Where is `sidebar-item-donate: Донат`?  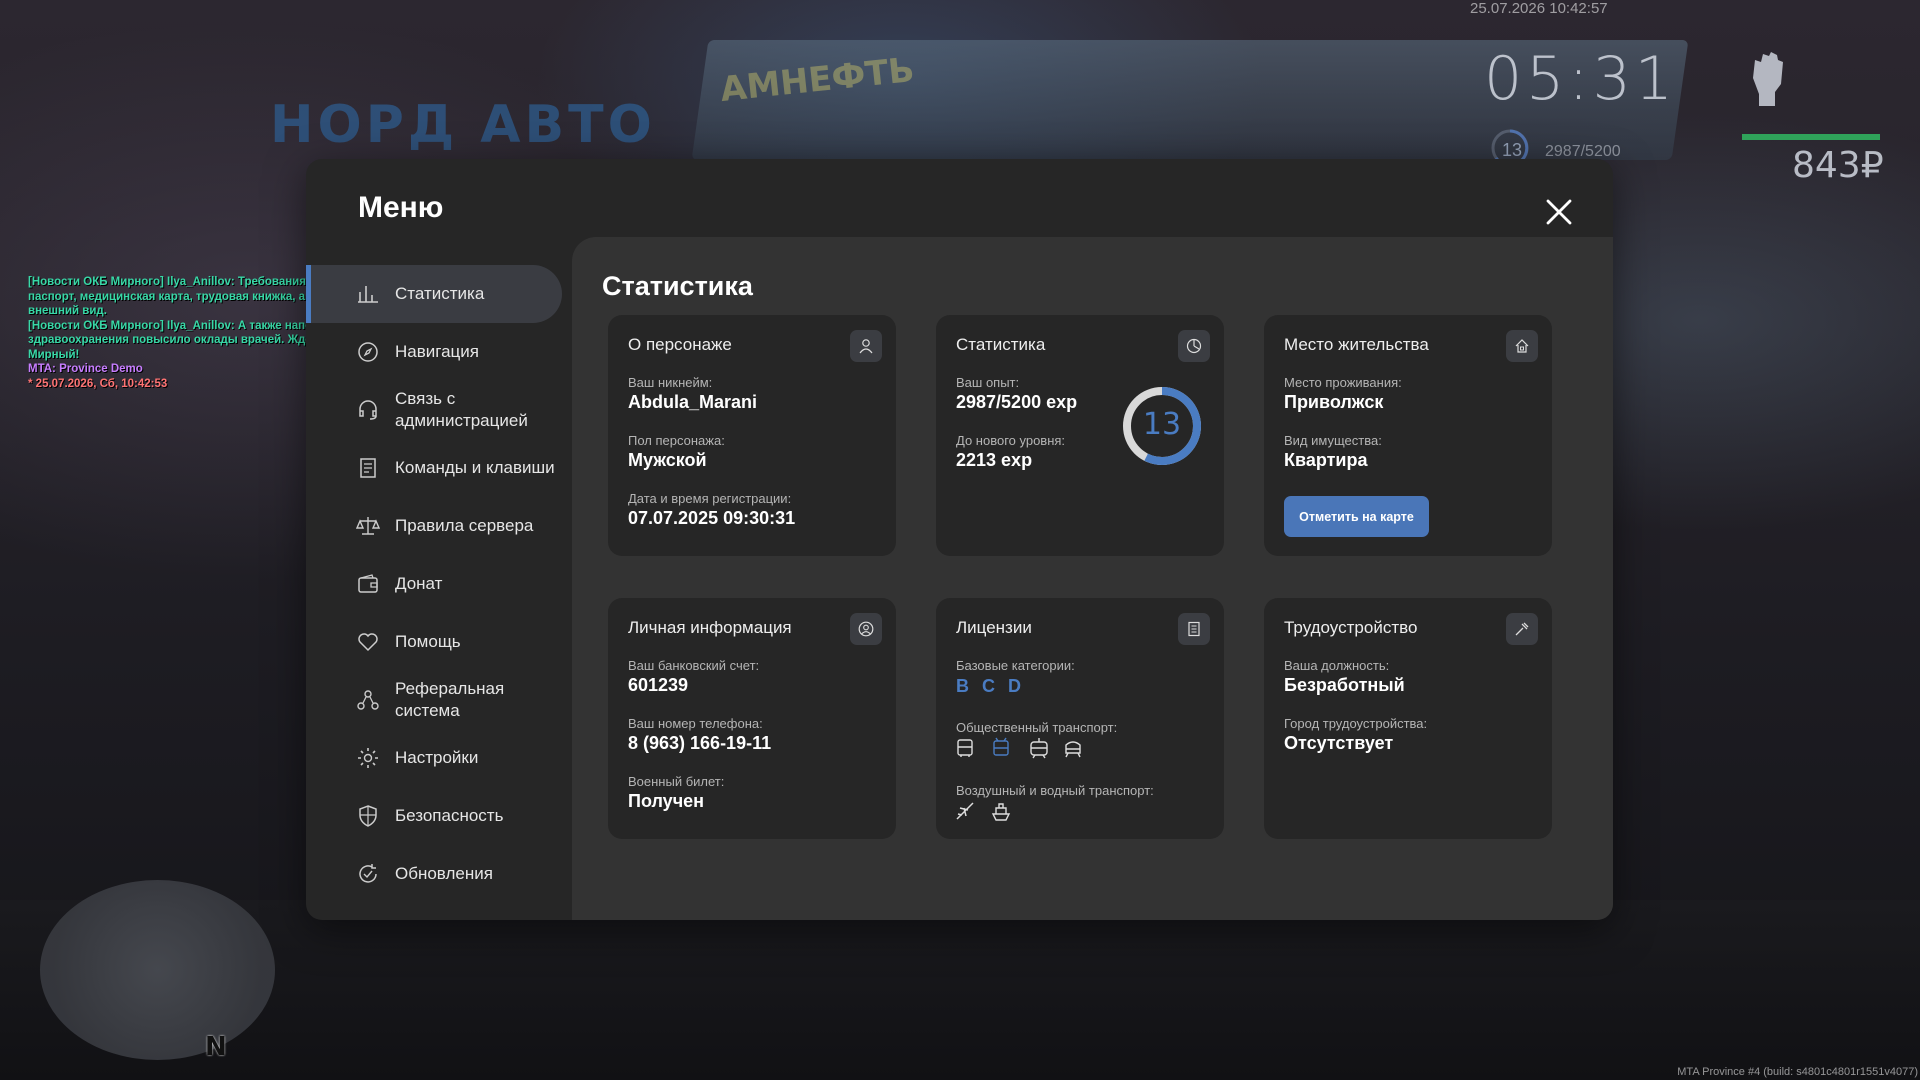 sidebar-item-donate: Донат is located at coordinates (434, 584).